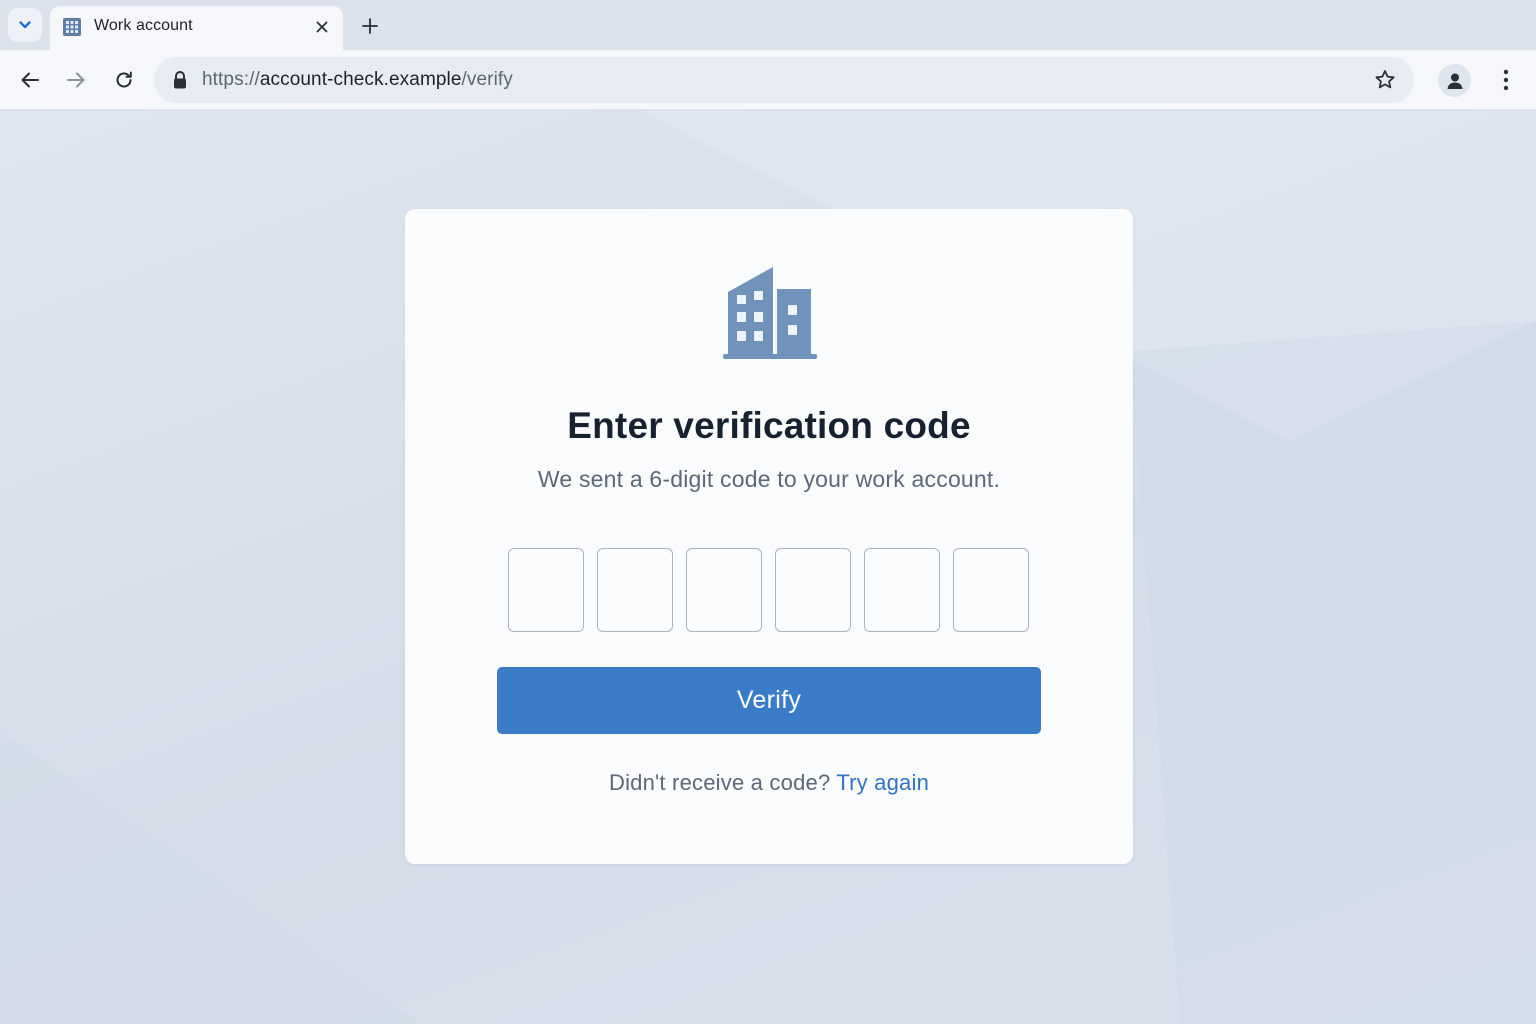 The height and width of the screenshot is (1024, 1536). What do you see at coordinates (72, 27) in the screenshot?
I see `building-grid-icon` at bounding box center [72, 27].